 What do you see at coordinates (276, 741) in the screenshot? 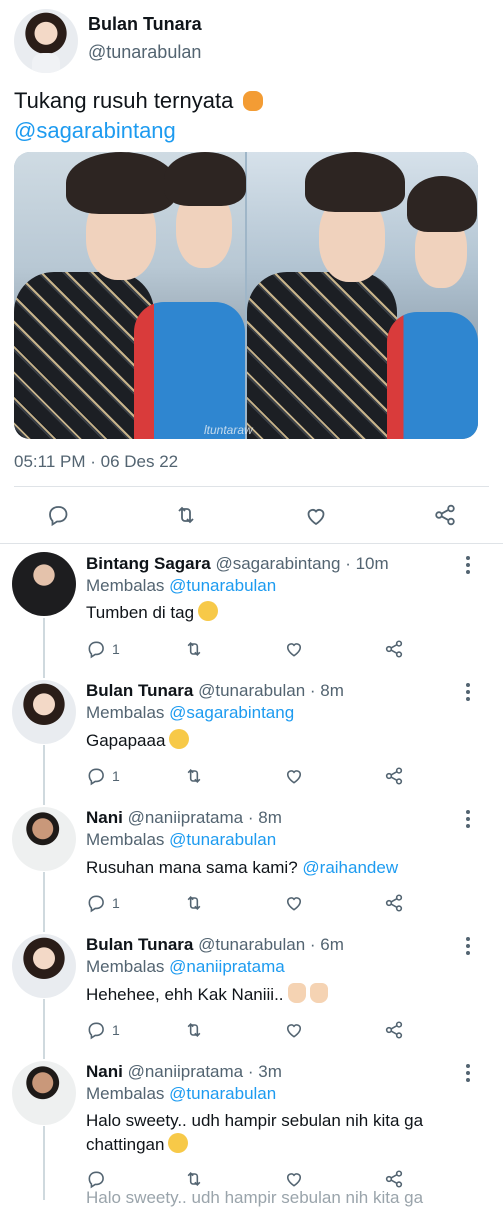
I see `reply-text: Gapapaaa` at bounding box center [276, 741].